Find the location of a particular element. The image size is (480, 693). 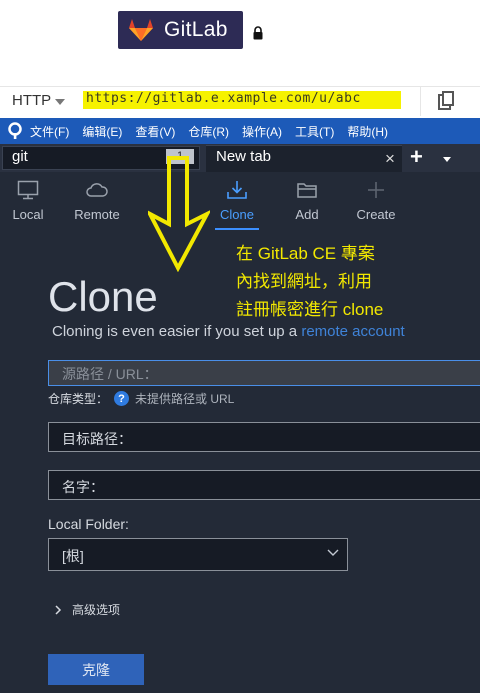

gitlab-logo: GitLab is located at coordinates (180, 30).